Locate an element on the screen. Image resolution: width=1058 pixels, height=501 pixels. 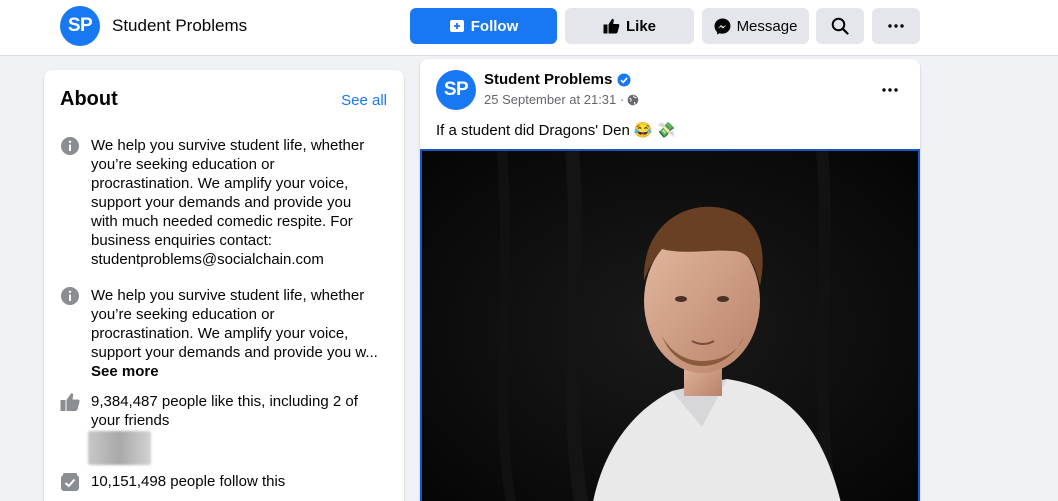
like-button: Like is located at coordinates (629, 26).